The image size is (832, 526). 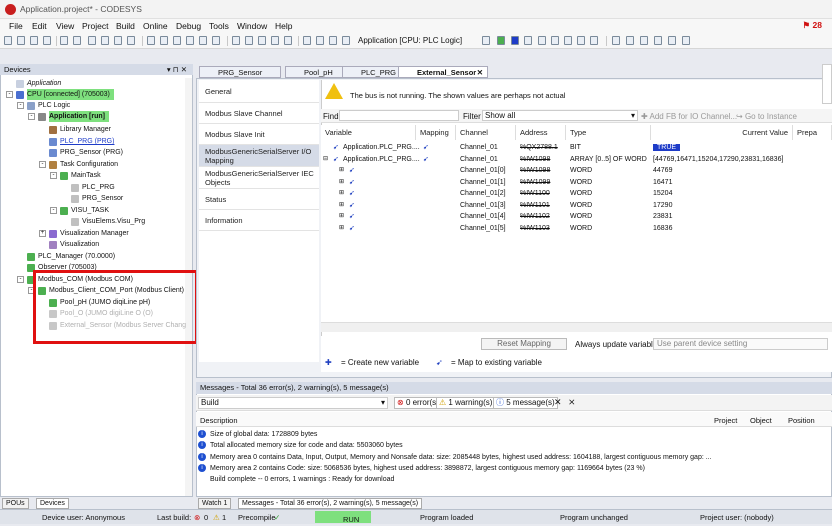 I want to click on active-application-selector: Application [CPU: PLC Logic], so click(x=410, y=40).